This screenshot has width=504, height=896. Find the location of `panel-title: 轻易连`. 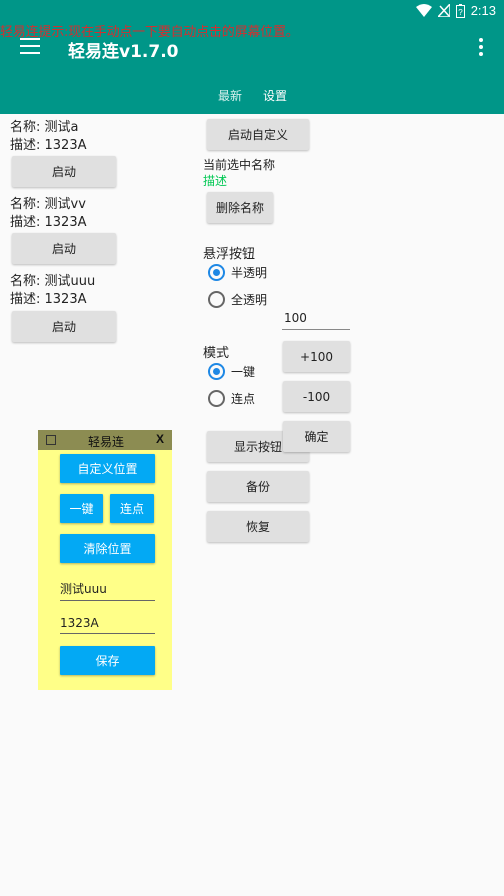

panel-title: 轻易连 is located at coordinates (106, 442).